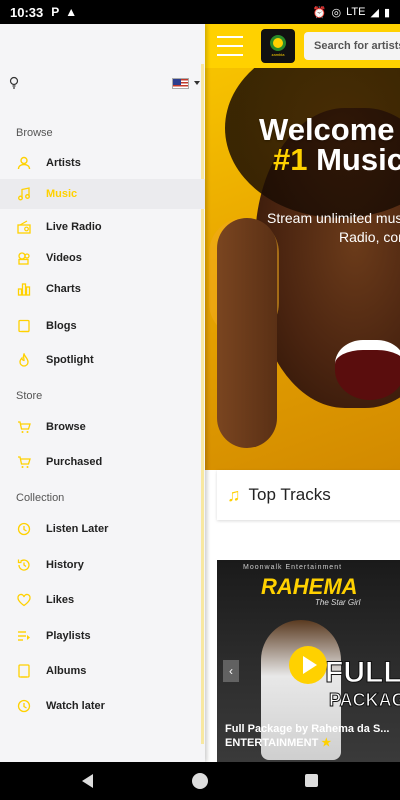 Image resolution: width=400 pixels, height=800 pixels. What do you see at coordinates (102, 636) in the screenshot?
I see `drawer-item-playlists: Playlists` at bounding box center [102, 636].